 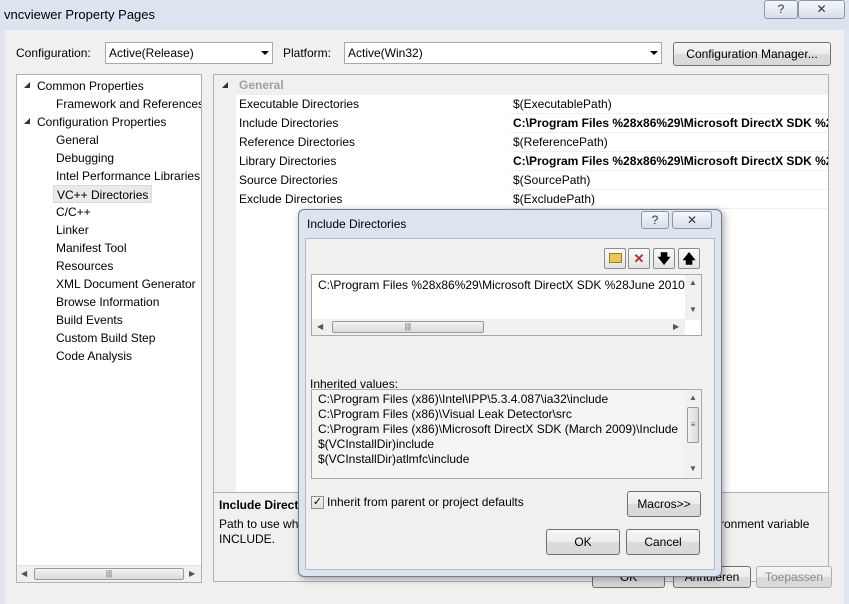 What do you see at coordinates (373, 123) in the screenshot?
I see `grid-row-name: Include Directories` at bounding box center [373, 123].